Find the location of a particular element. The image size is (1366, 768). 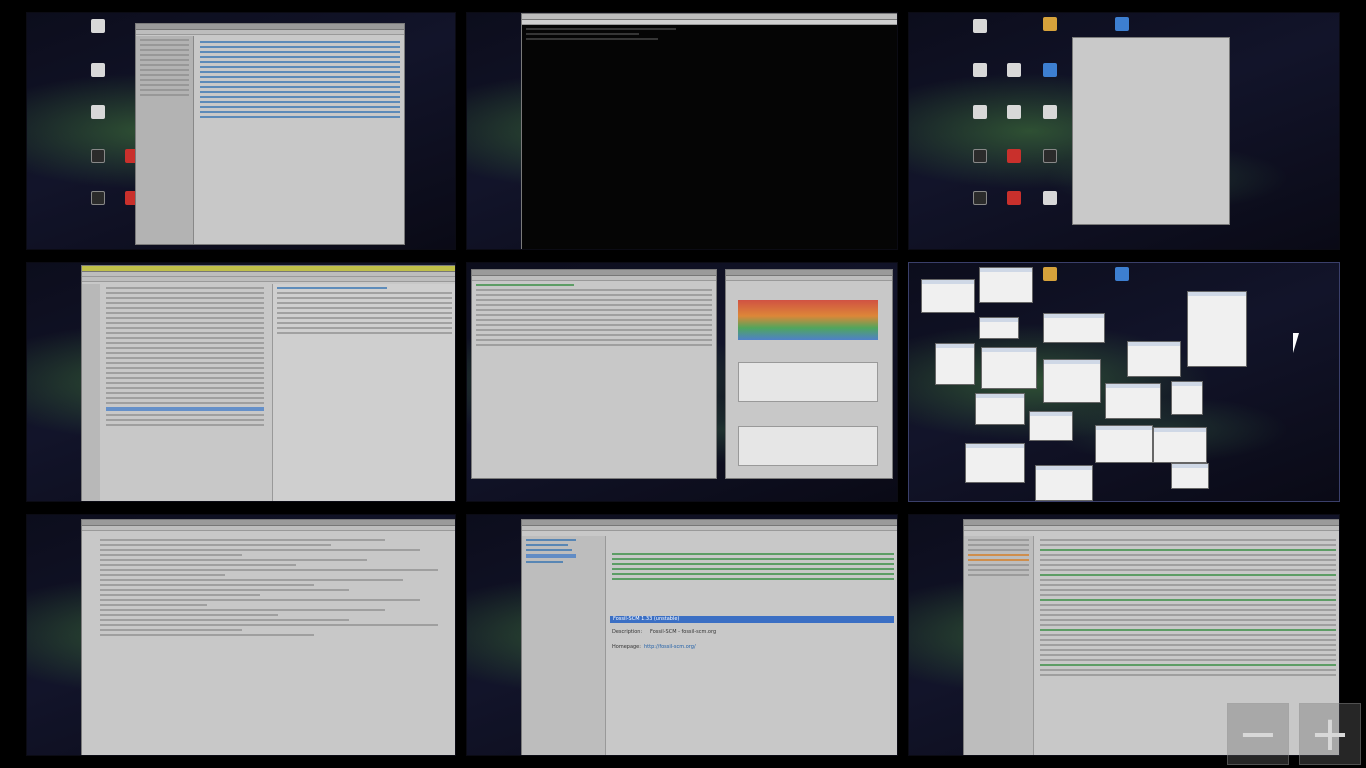

file-manager-window is located at coordinates (270, 134).